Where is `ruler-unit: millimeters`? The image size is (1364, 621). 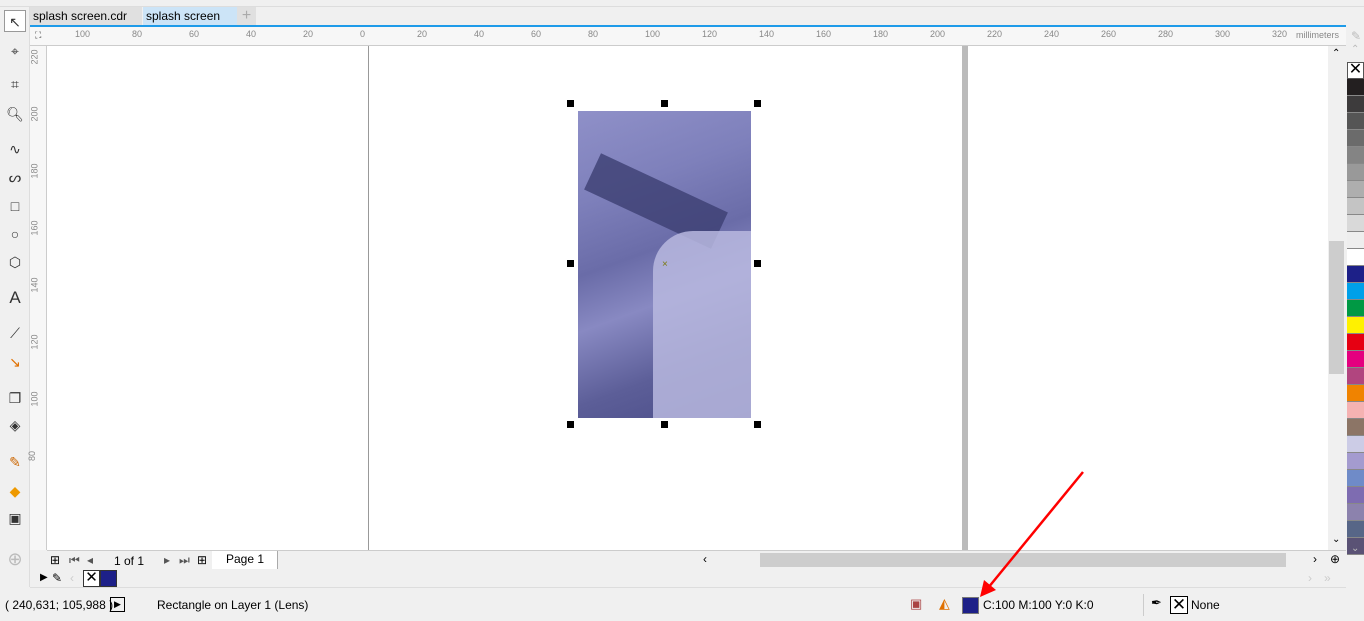 ruler-unit: millimeters is located at coordinates (1318, 35).